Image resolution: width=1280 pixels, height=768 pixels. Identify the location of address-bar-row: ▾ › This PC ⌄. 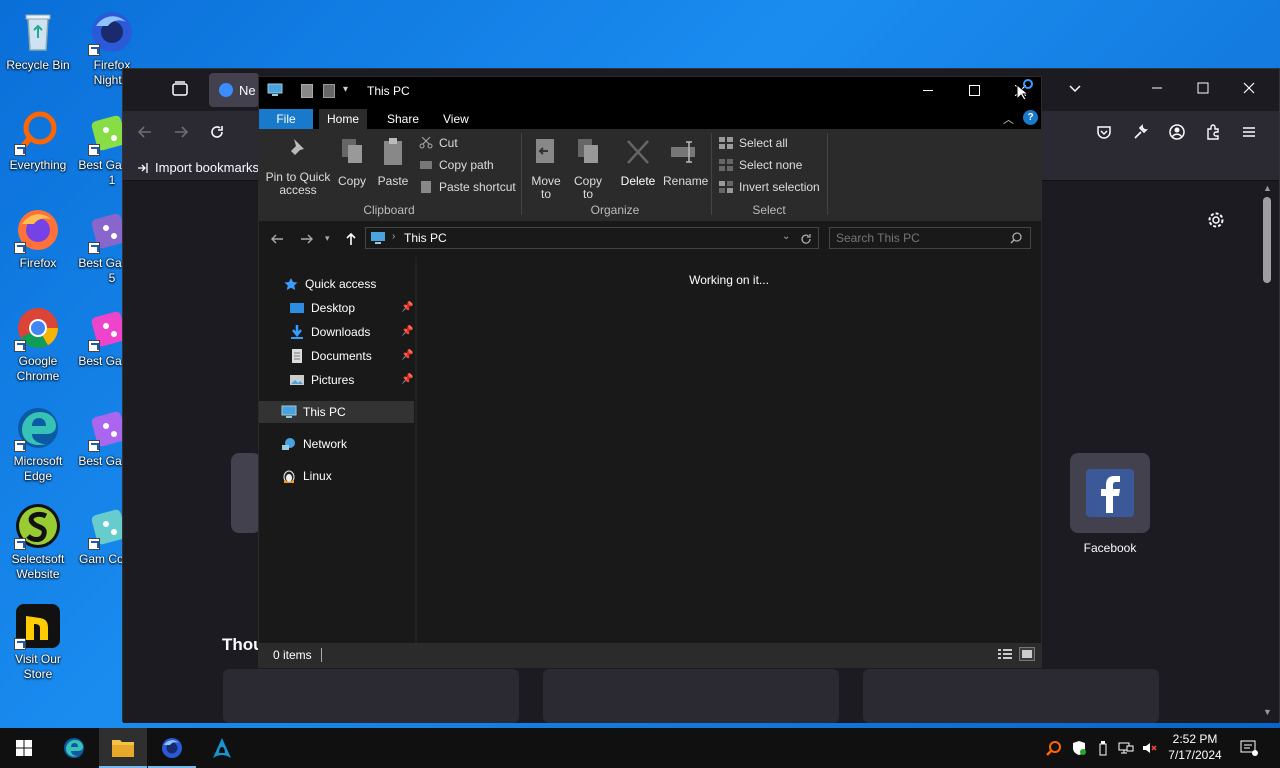
(650, 239).